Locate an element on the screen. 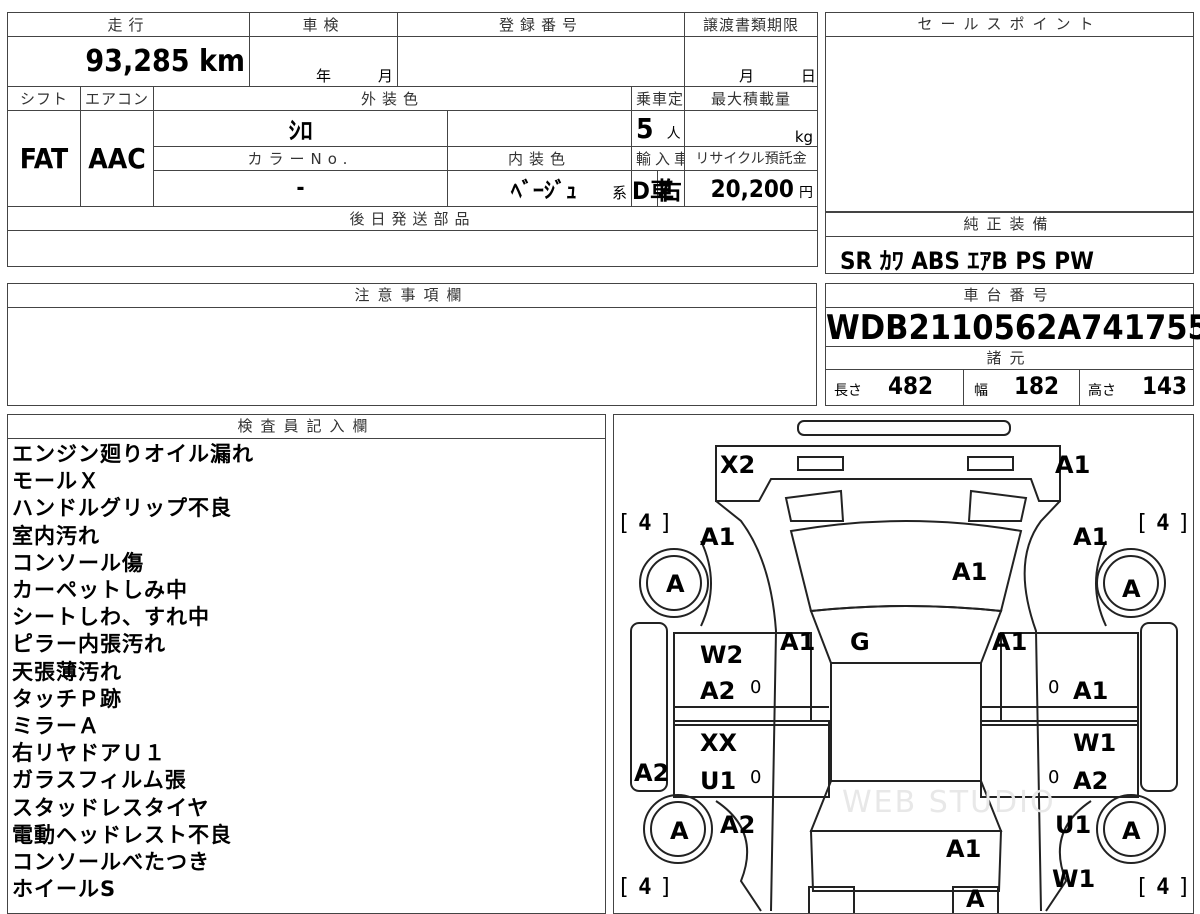  tire-rl-label: [4] is located at coordinates (645, 887).